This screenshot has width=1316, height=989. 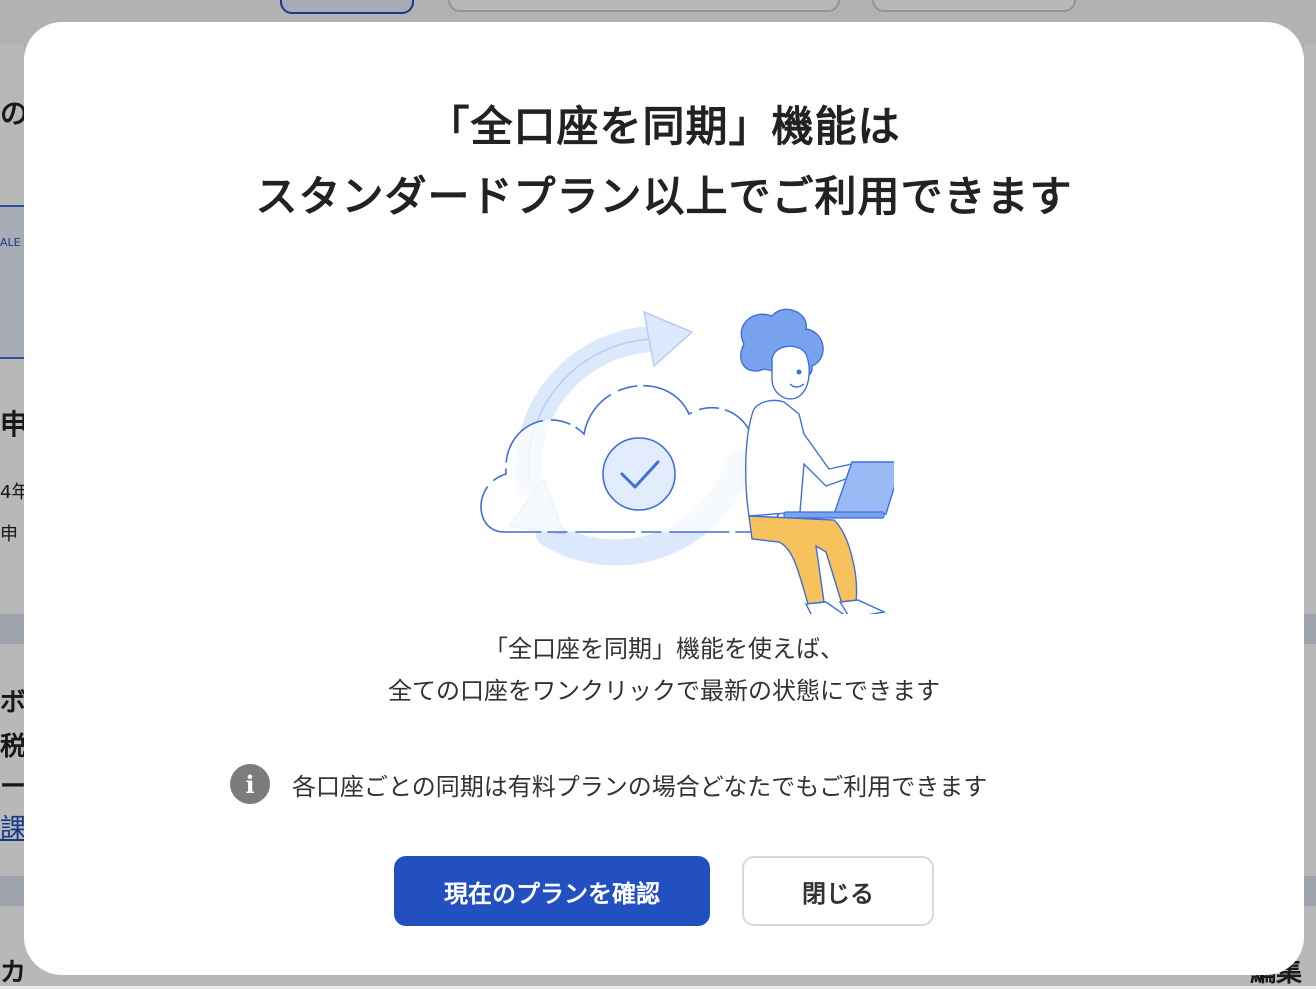 What do you see at coordinates (640, 786) in the screenshot?
I see `info-note-text: 各口座ごとの同期は有料プランの場合どなたでもご利用できます` at bounding box center [640, 786].